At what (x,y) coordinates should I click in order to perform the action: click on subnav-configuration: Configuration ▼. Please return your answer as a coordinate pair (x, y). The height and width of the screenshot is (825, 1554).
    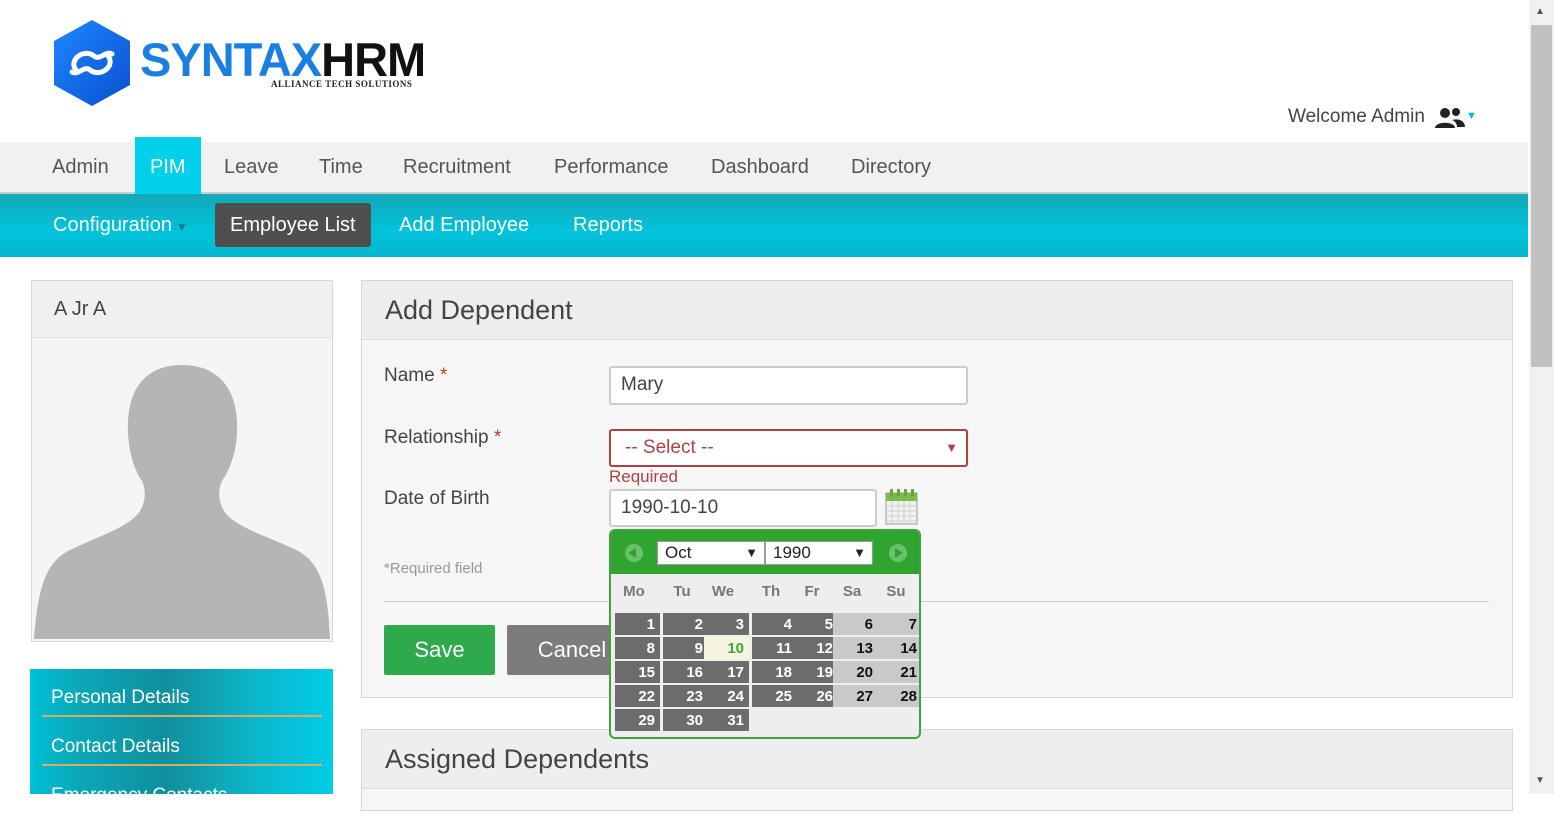
    Looking at the image, I should click on (120, 225).